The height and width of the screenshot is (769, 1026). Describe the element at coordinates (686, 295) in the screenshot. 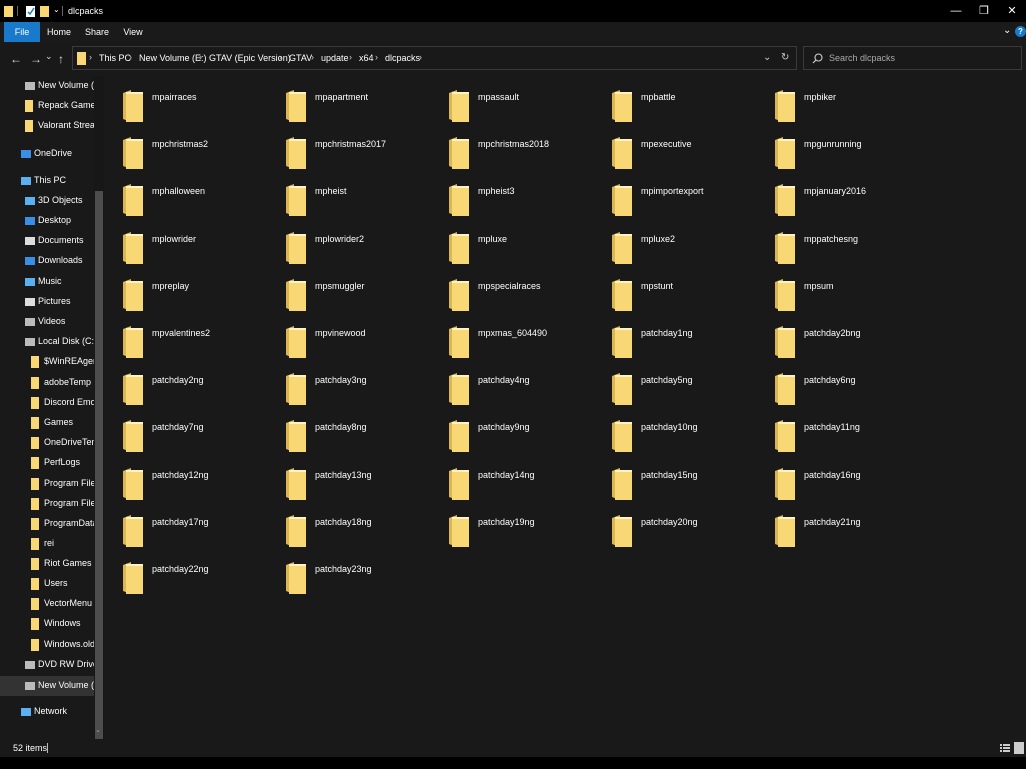

I see `folder-item: mpstunt` at that location.